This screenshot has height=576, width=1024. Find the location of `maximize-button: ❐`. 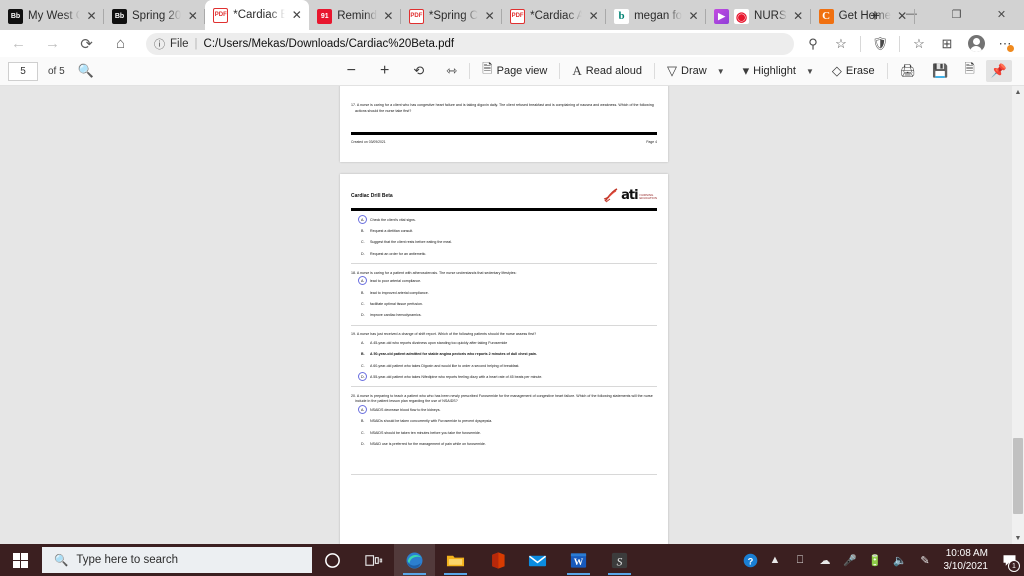

maximize-button: ❐ is located at coordinates (956, 14).